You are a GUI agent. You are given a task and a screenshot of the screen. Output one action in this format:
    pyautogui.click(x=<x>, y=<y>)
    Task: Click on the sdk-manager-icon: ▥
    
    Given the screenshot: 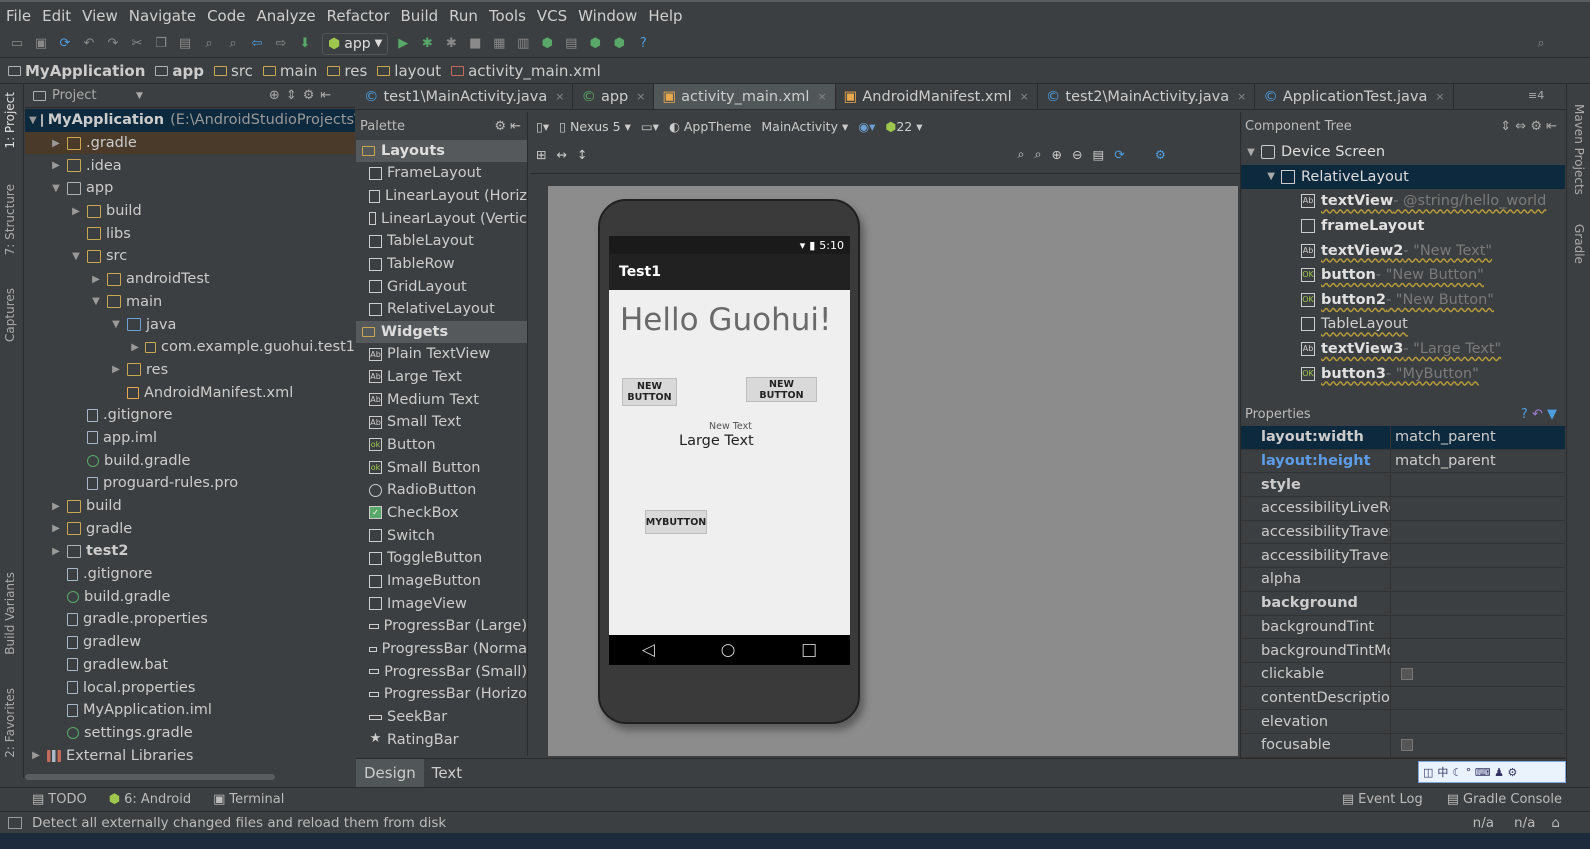 What is the action you would take?
    pyautogui.click(x=523, y=44)
    